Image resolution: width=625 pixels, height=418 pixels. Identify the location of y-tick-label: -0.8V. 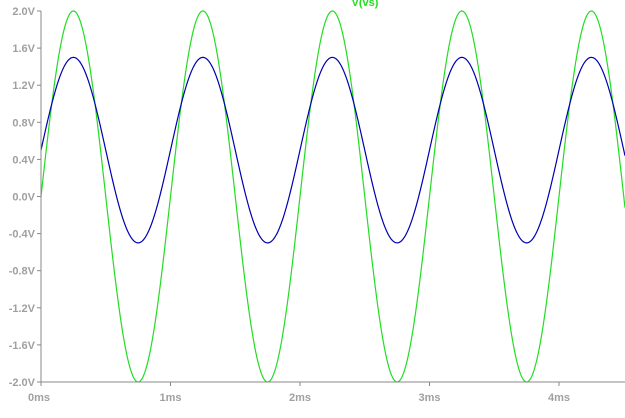
(22, 272).